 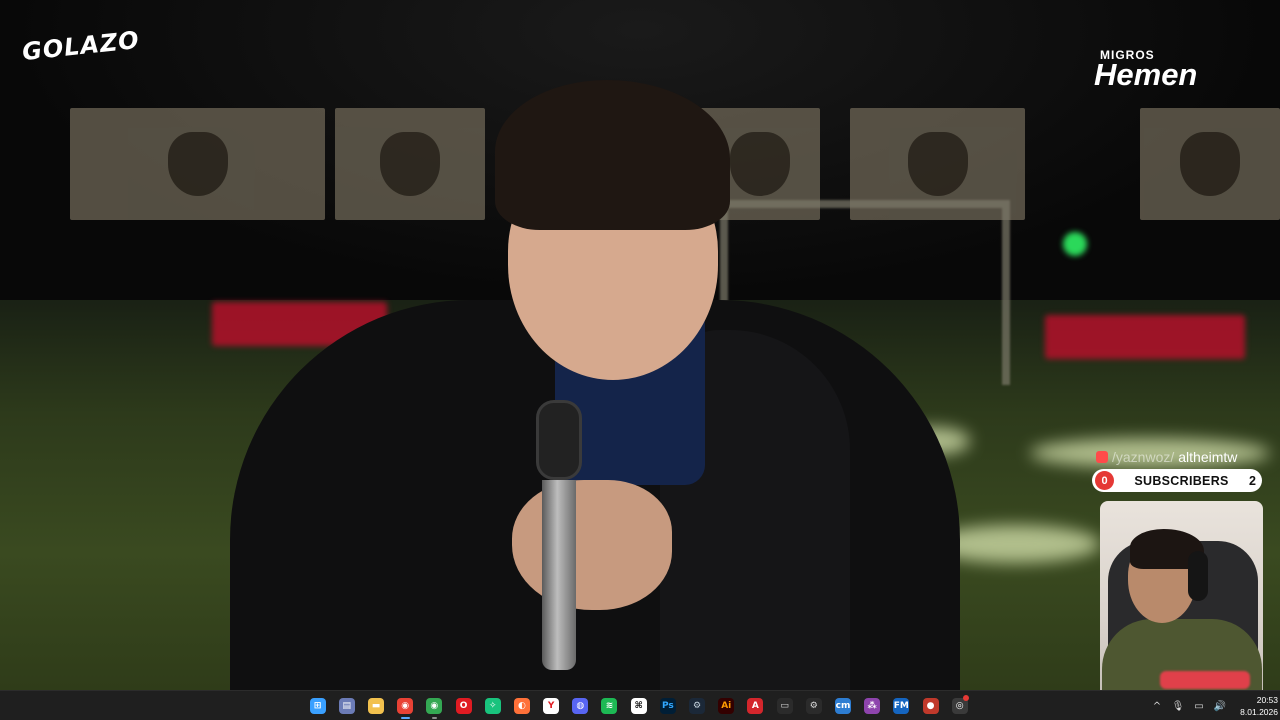 I want to click on folder-taskbar-button: ▬, so click(x=375, y=706).